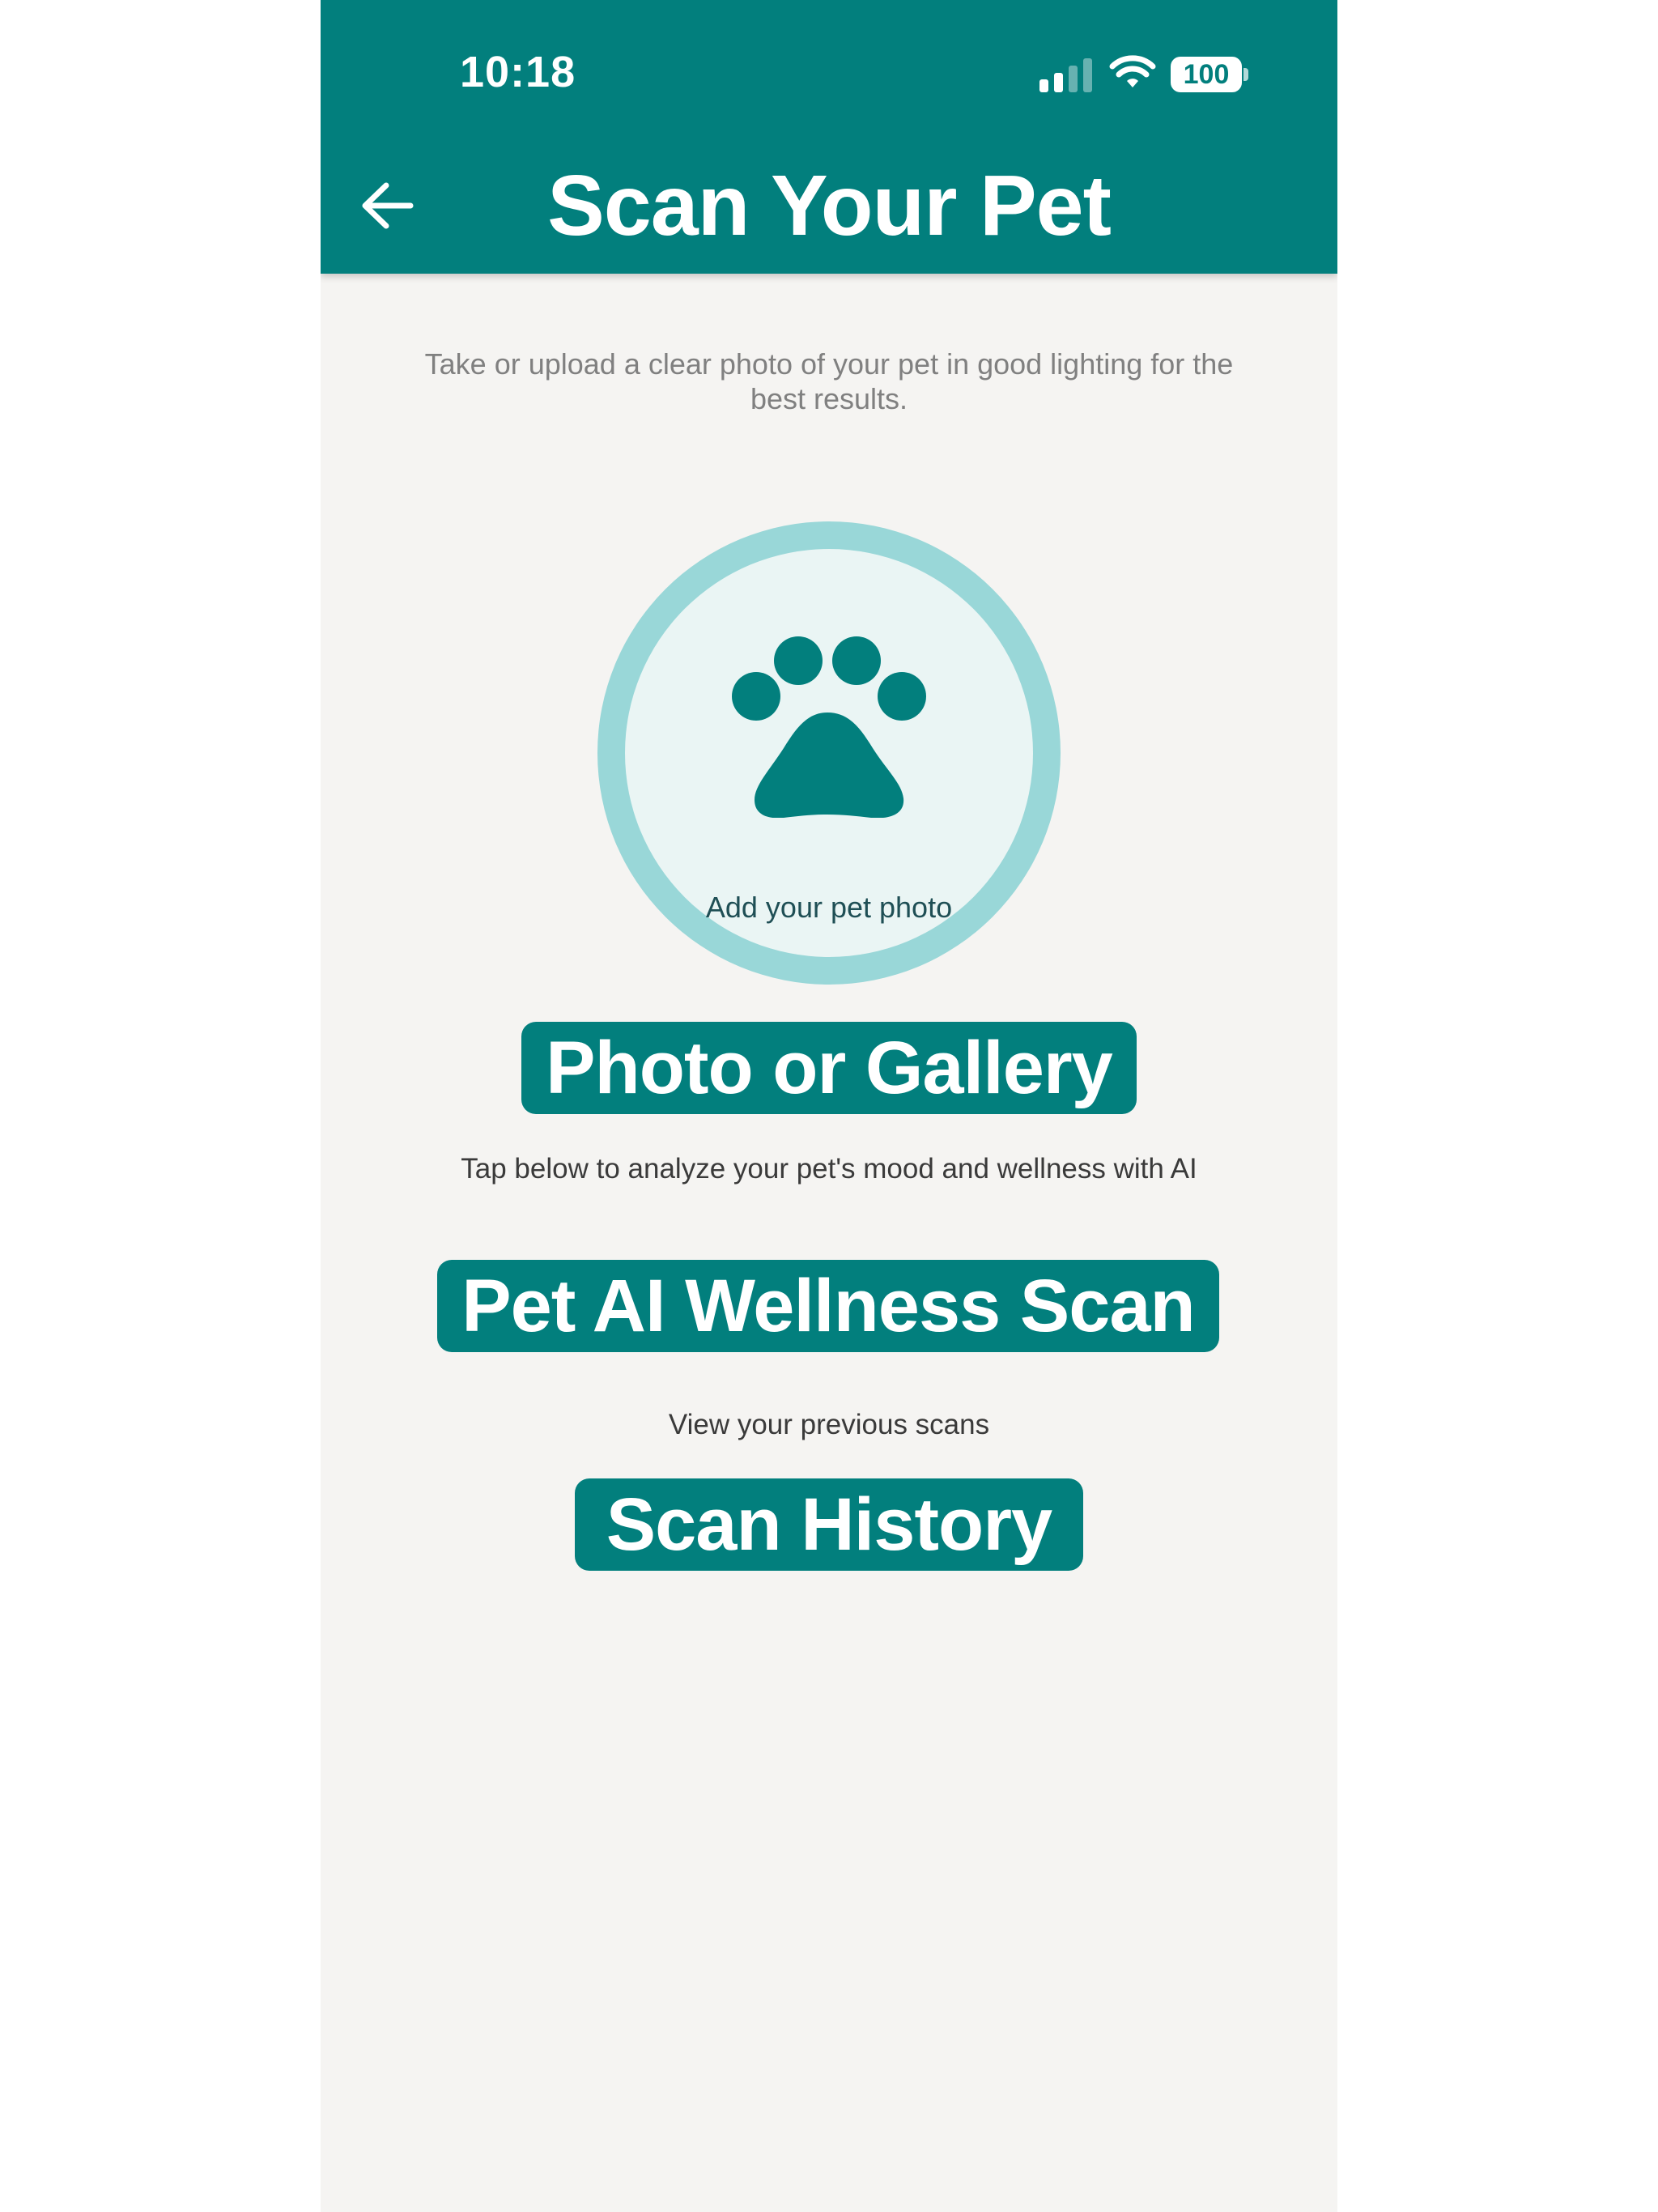 The height and width of the screenshot is (2212, 1658). I want to click on top-bar: 10:18 100 Scan Your Pet, so click(829, 137).